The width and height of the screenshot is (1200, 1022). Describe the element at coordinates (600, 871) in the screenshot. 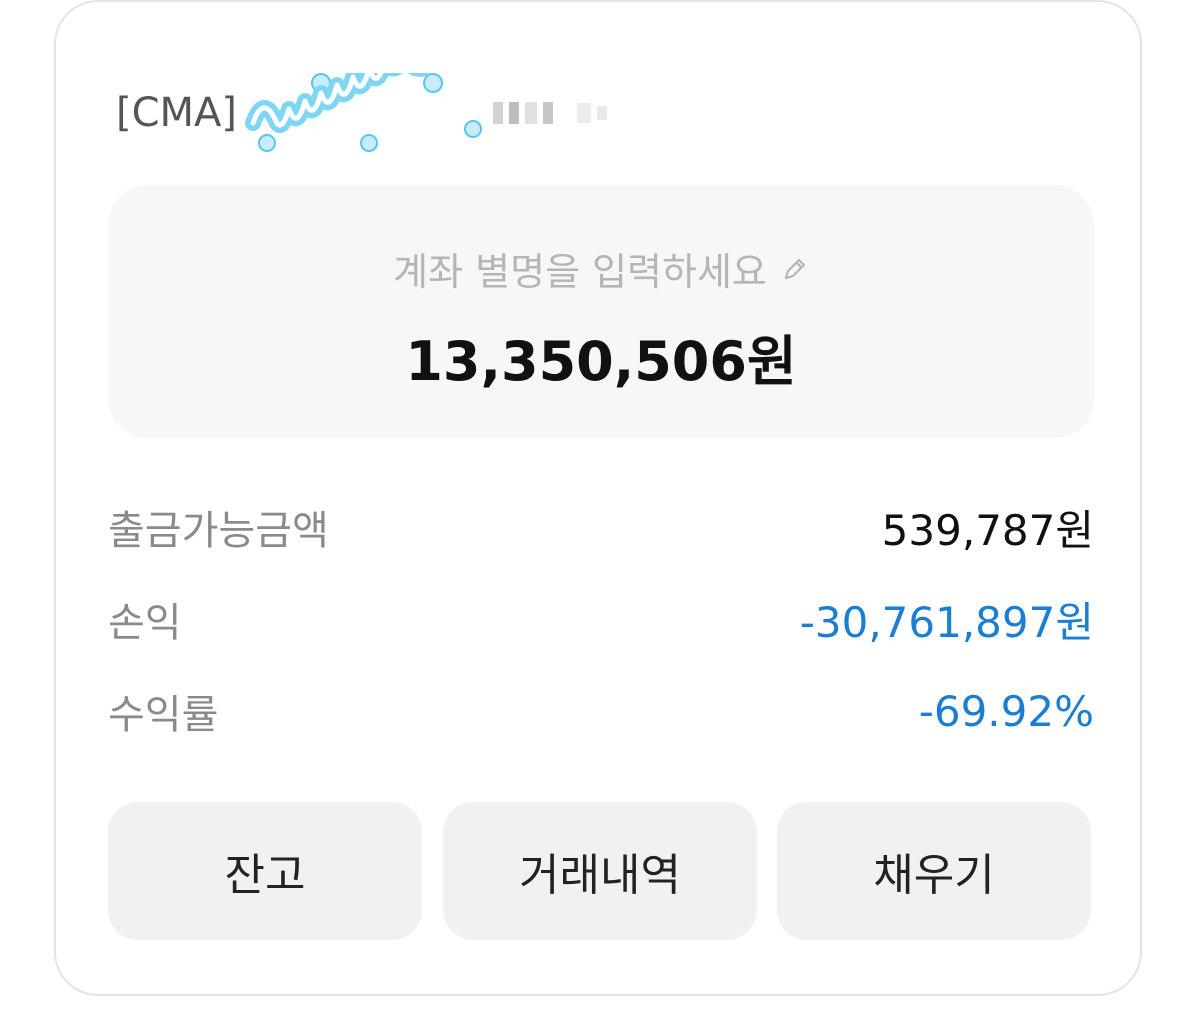

I see `transaction-history-button: 거래내역` at that location.